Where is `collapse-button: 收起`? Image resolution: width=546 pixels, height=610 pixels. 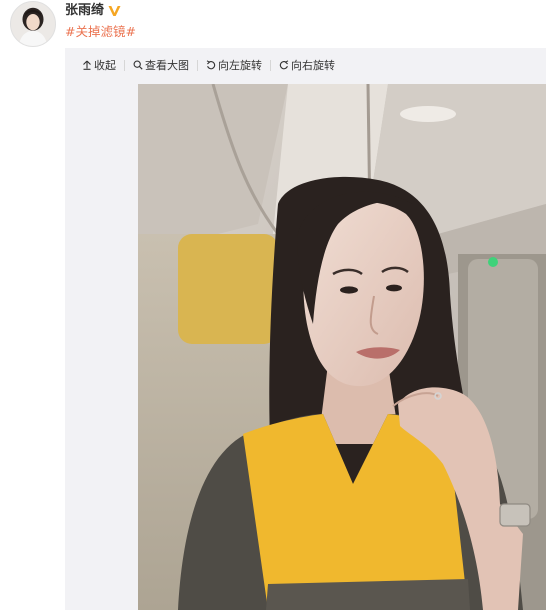 collapse-button: 收起 is located at coordinates (99, 65).